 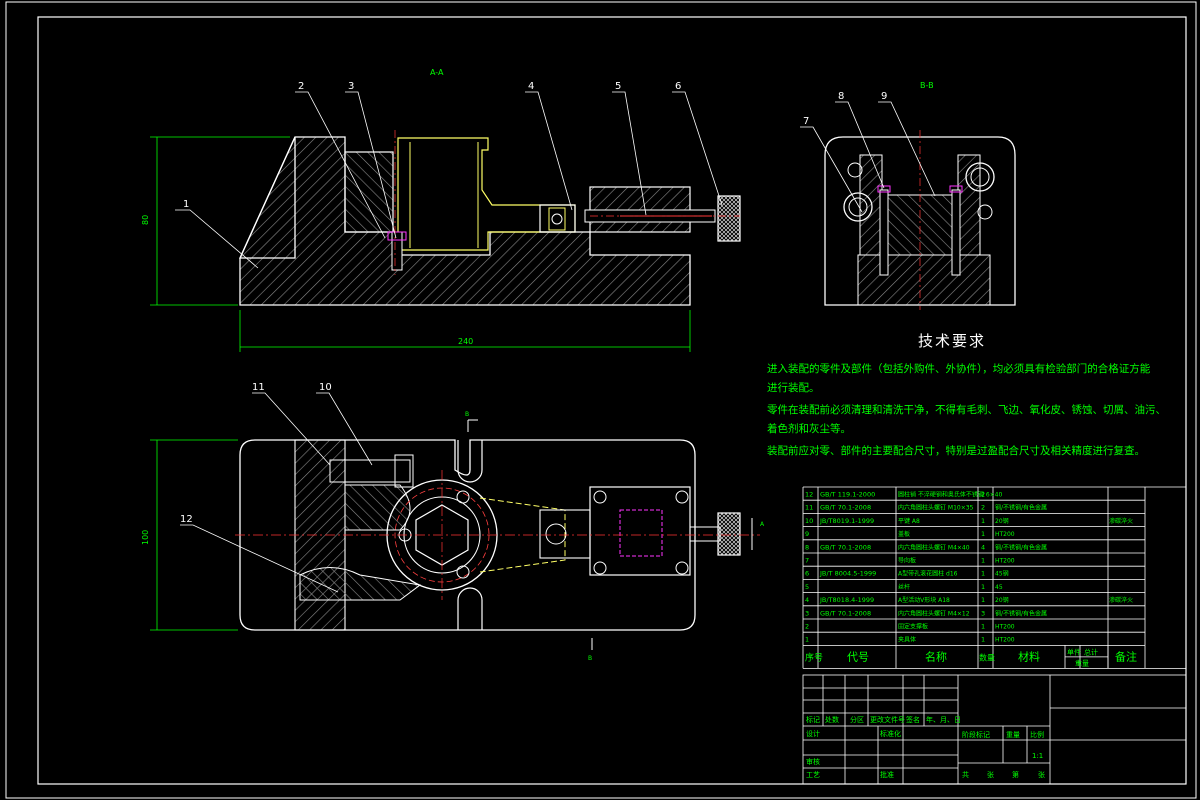 What do you see at coordinates (950, 495) in the screenshot?
I see `bom-row-name: 圆柱销 不淬硬钢和奥氏体不锈钢 6×40` at bounding box center [950, 495].